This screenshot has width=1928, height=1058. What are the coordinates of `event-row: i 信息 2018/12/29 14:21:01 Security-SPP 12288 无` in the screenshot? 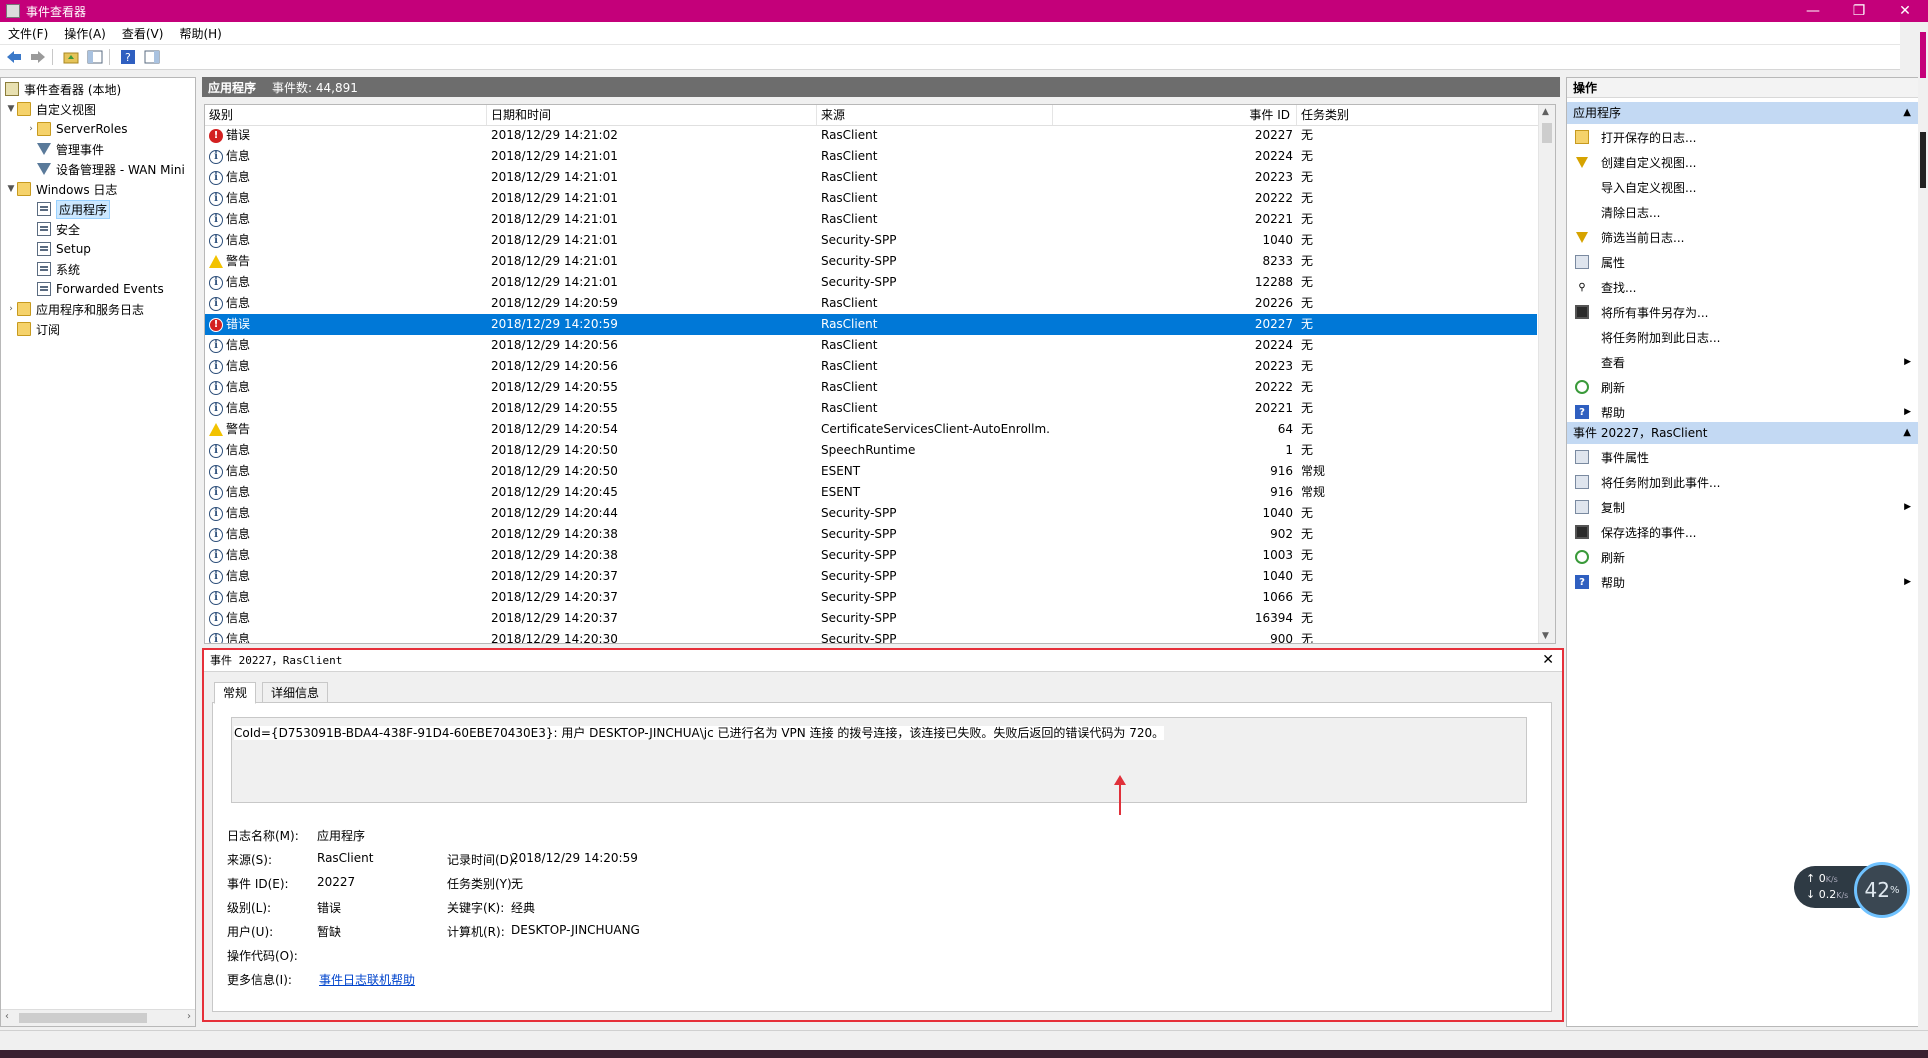 It's located at (871, 282).